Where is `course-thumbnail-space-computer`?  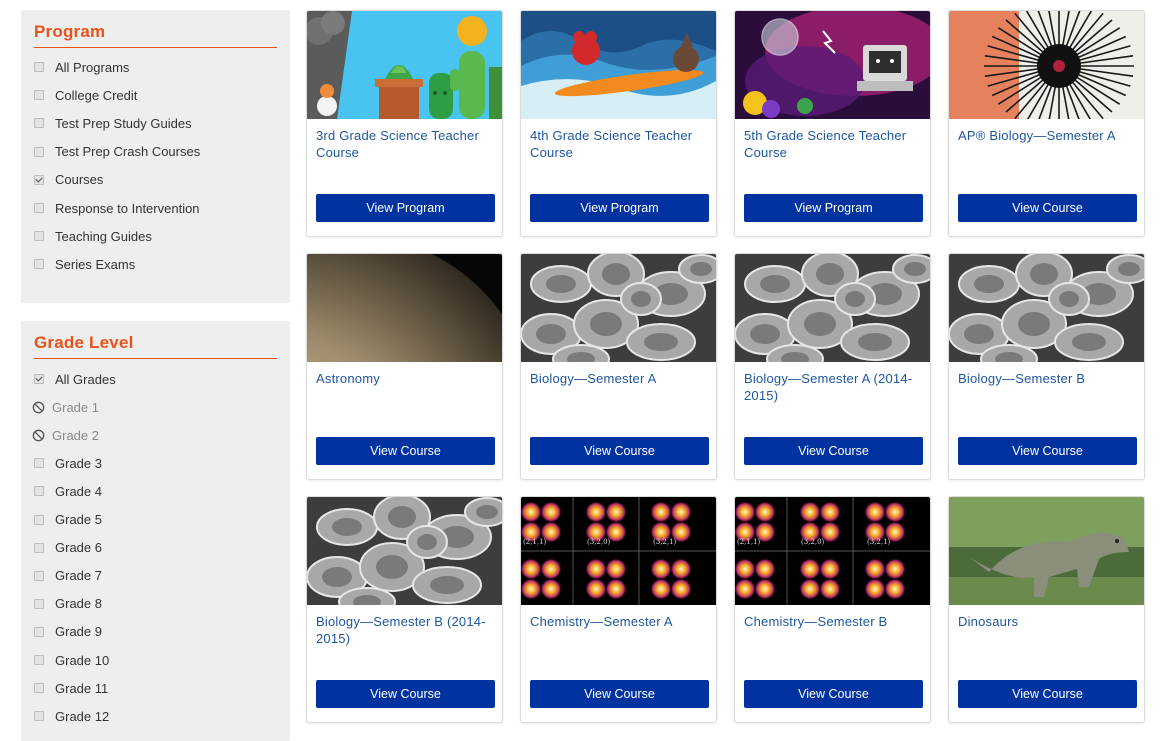
course-thumbnail-space-computer is located at coordinates (832, 65).